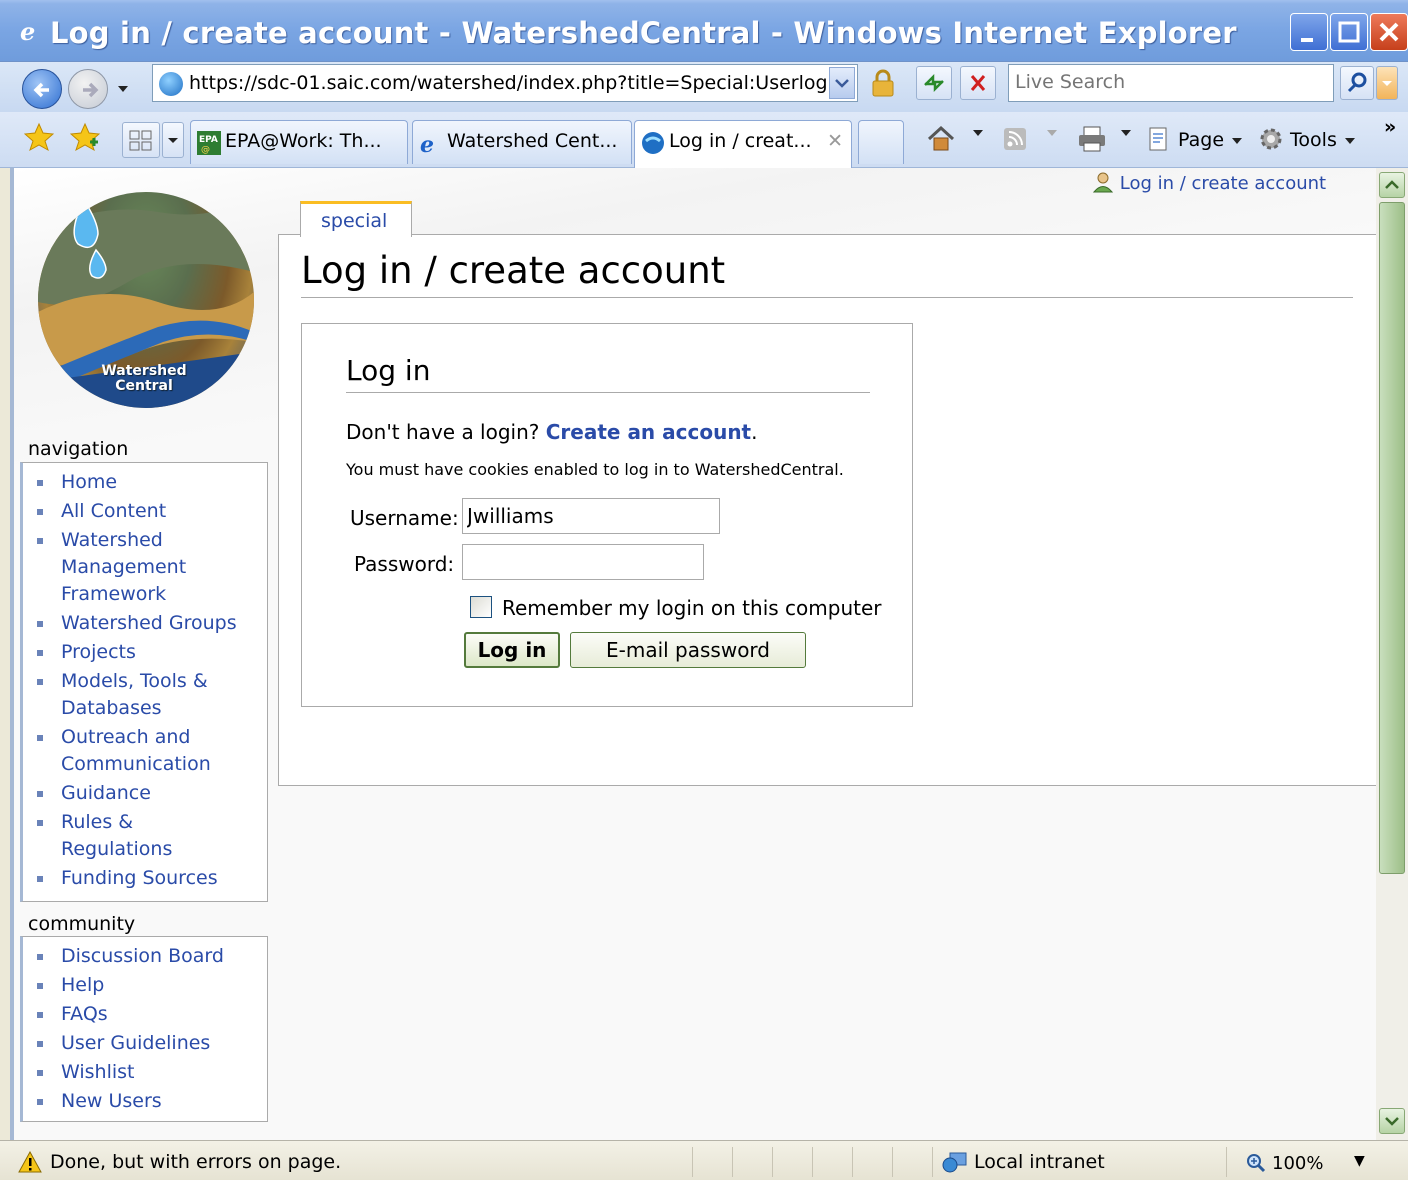 This screenshot has width=1408, height=1180. I want to click on tab-list-button, so click(173, 140).